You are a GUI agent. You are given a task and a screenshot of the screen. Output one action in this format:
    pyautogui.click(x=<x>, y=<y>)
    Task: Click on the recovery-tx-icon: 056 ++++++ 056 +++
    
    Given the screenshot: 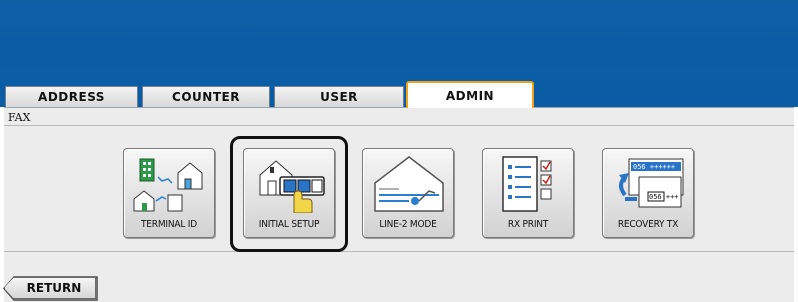 What is the action you would take?
    pyautogui.click(x=651, y=183)
    